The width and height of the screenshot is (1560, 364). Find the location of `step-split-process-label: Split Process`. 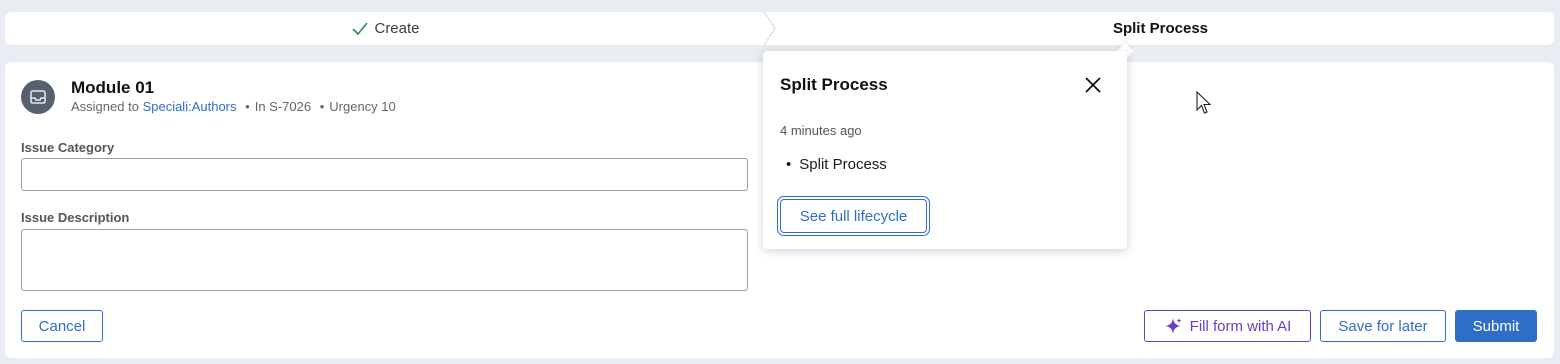

step-split-process-label: Split Process is located at coordinates (1160, 28).